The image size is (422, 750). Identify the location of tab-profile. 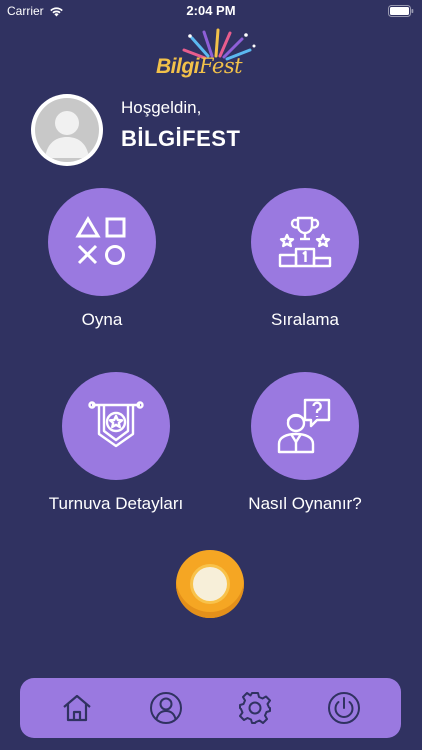
(166, 708).